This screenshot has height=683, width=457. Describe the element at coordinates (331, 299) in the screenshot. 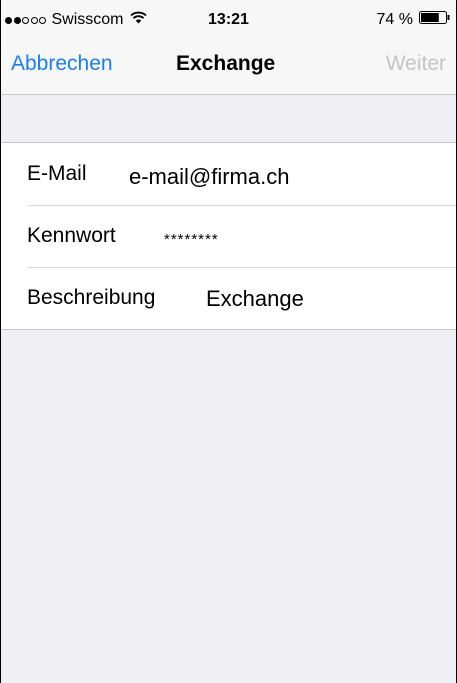

I see `description-field: Exchange` at that location.